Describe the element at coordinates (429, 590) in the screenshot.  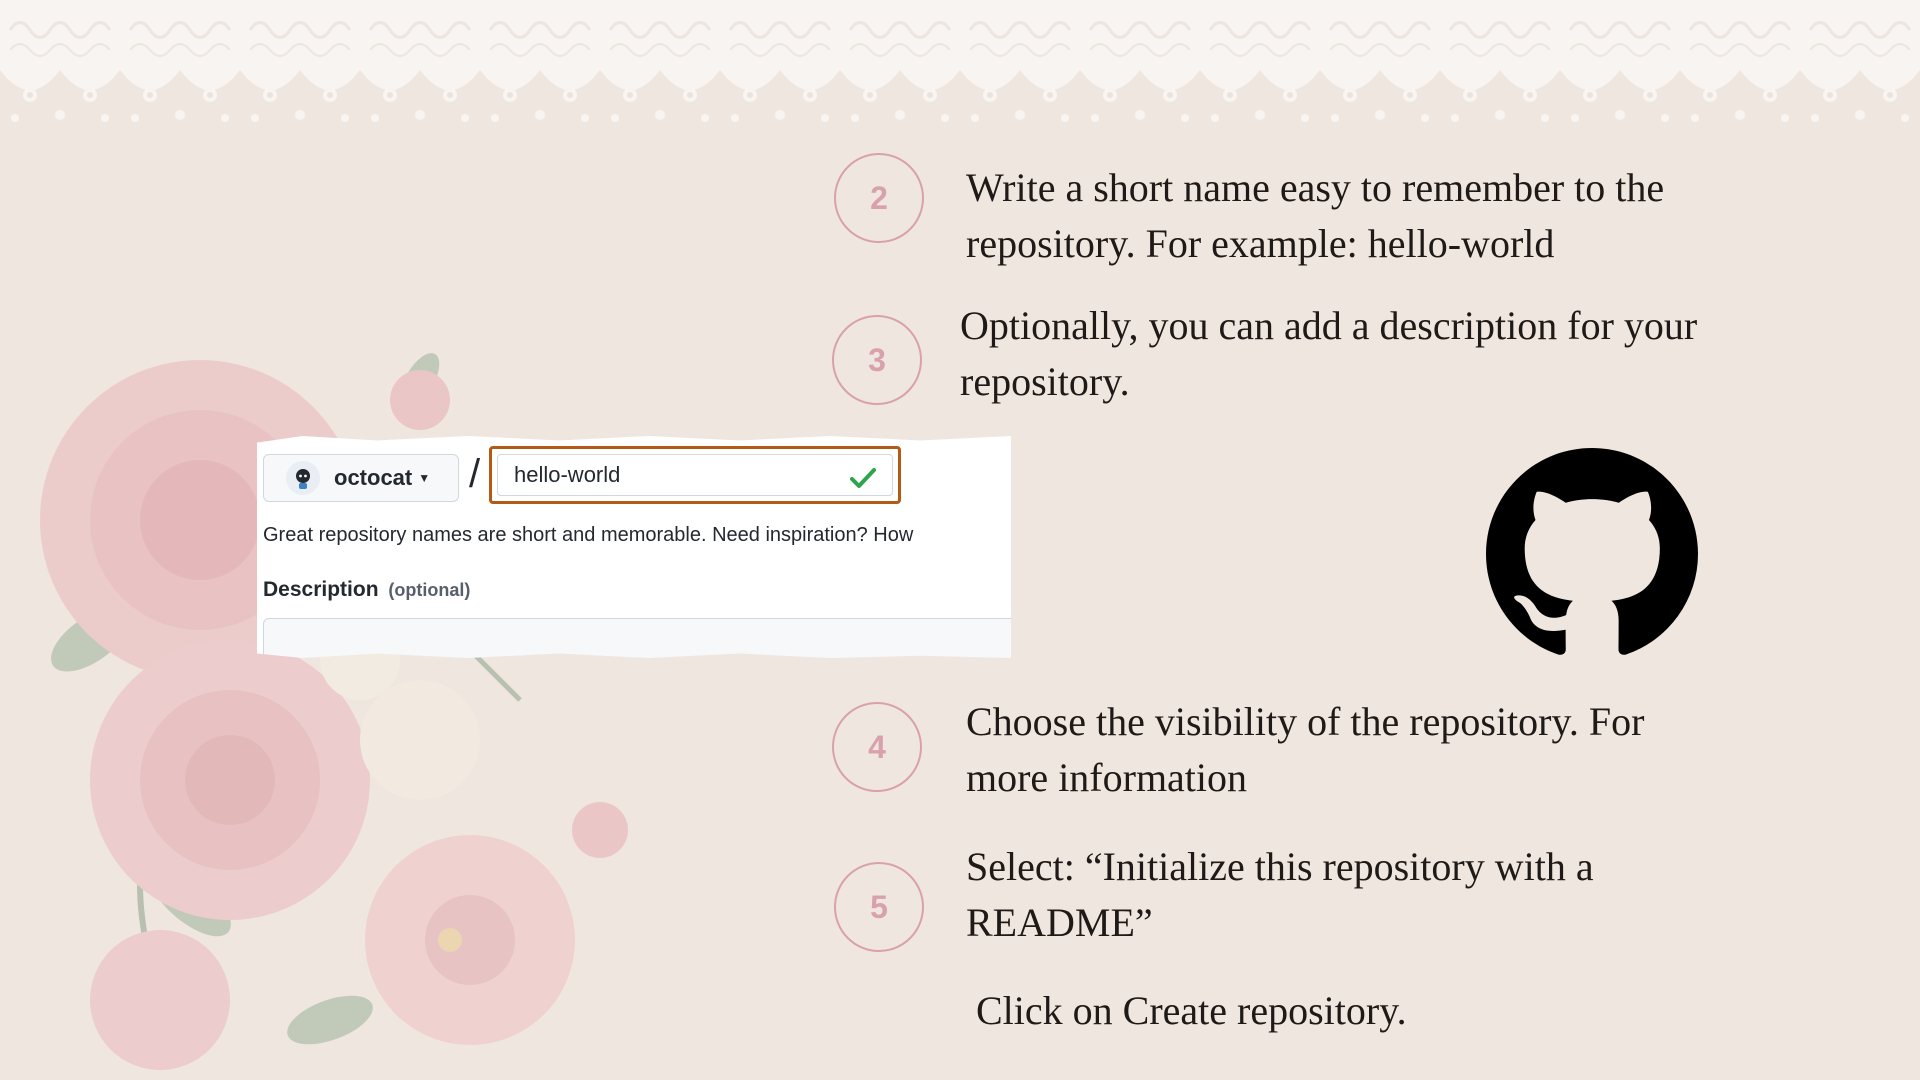
I see `description-optional: (optional)` at that location.